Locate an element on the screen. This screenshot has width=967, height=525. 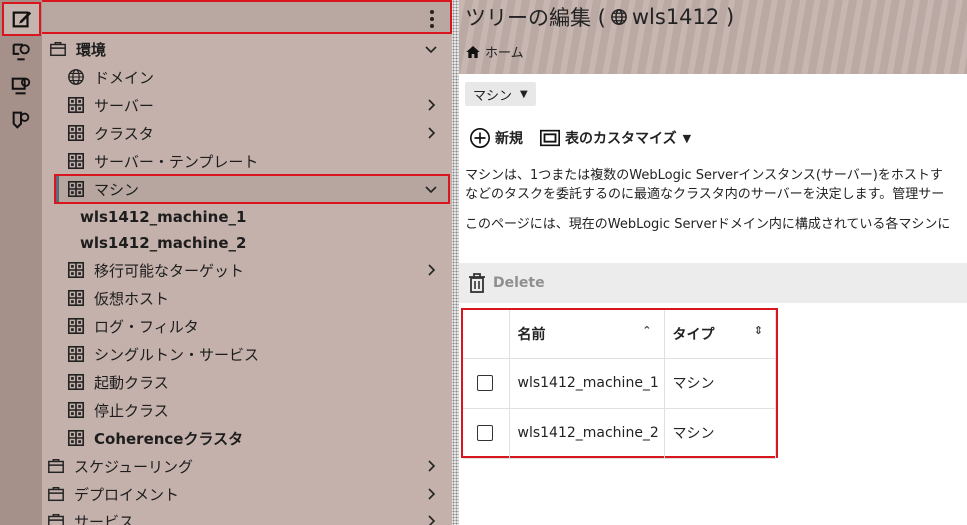
tree-item-label: サービス is located at coordinates (104, 518).